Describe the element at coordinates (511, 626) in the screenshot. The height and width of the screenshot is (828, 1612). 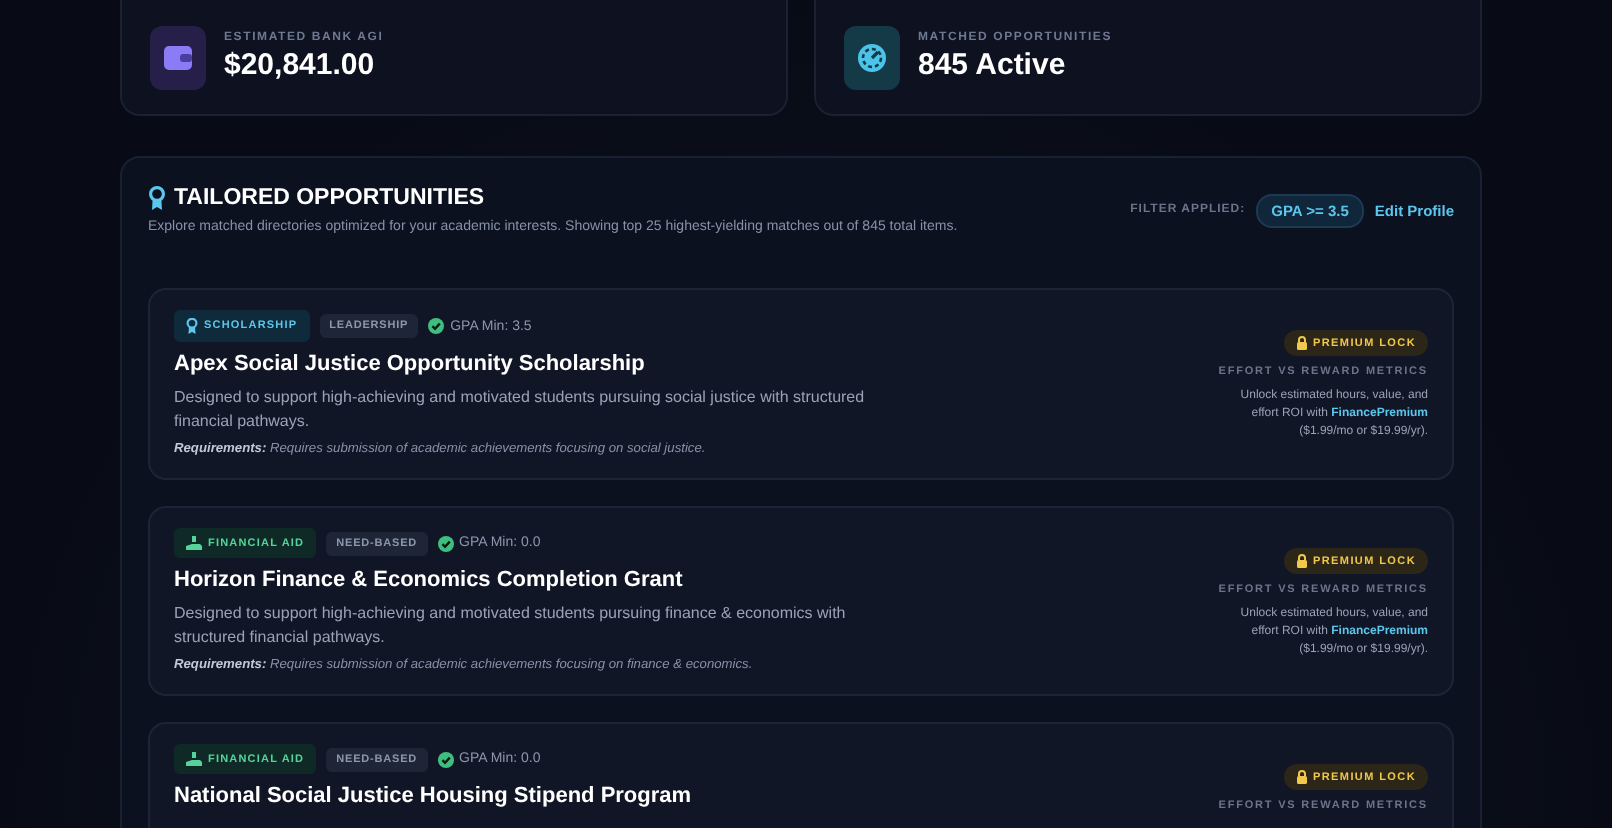
I see `opportunity-description: Designed to support high-achieving and motivated students pursuing finance & economics with structured financial pathways.` at that location.